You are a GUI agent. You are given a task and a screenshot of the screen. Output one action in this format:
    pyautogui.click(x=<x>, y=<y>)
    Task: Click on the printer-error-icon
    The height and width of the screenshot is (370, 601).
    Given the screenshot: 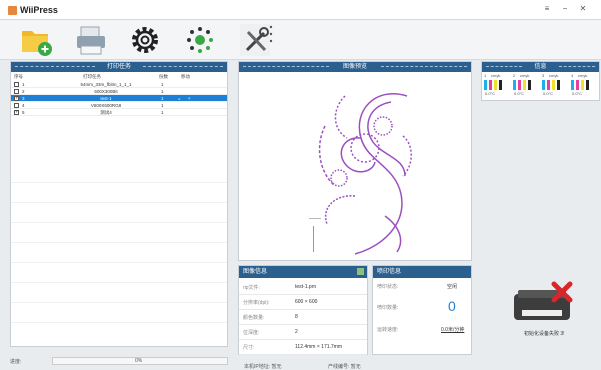 What is the action you would take?
    pyautogui.click(x=543, y=300)
    